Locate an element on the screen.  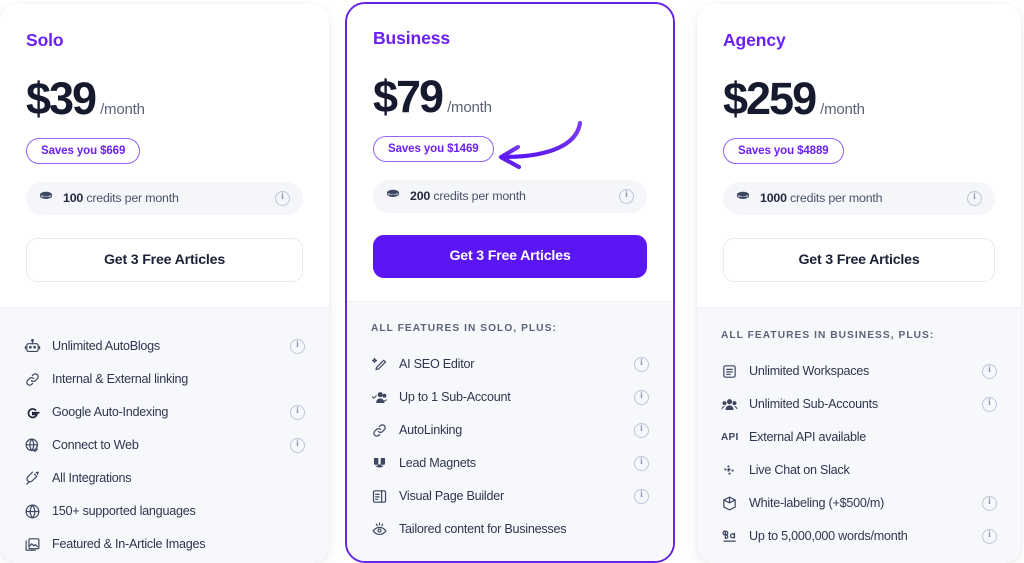
feature-label: Internal & External linking is located at coordinates (120, 379).